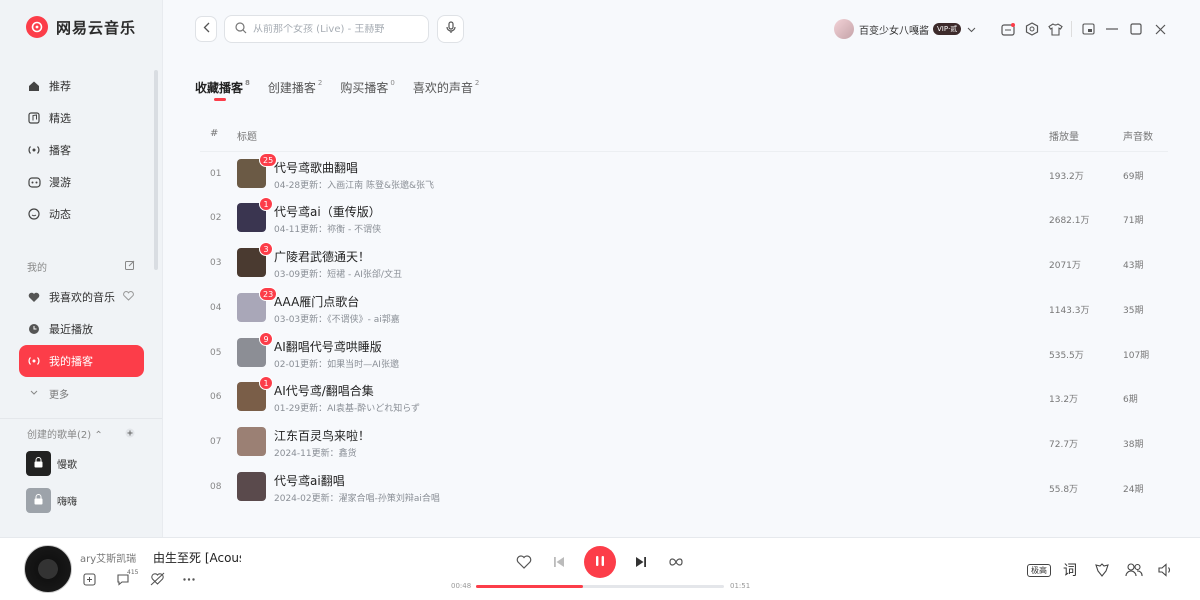 This screenshot has height=600, width=1200. I want to click on playlist-name: 慢歌, so click(67, 465).